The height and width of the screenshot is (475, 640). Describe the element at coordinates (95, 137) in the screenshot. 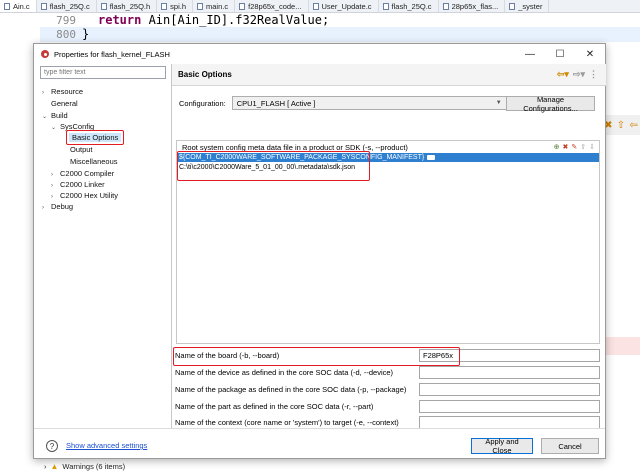

I see `tree-item-basic-options: Basic Options` at that location.